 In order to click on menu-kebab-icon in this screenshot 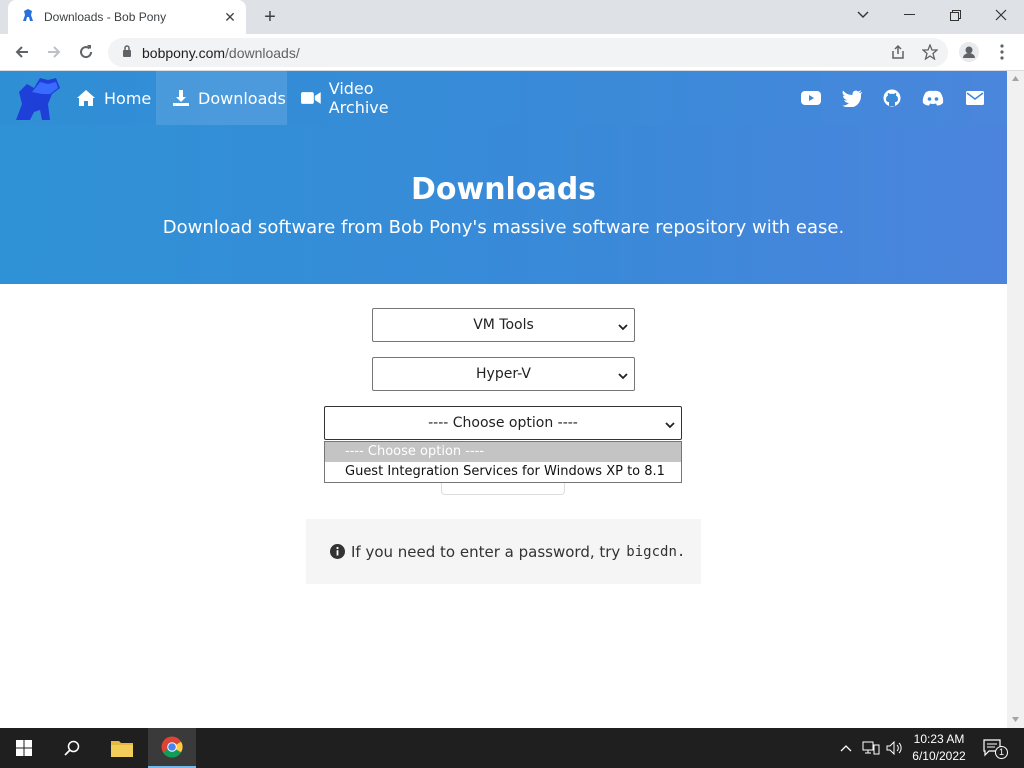, I will do `click(1002, 52)`.